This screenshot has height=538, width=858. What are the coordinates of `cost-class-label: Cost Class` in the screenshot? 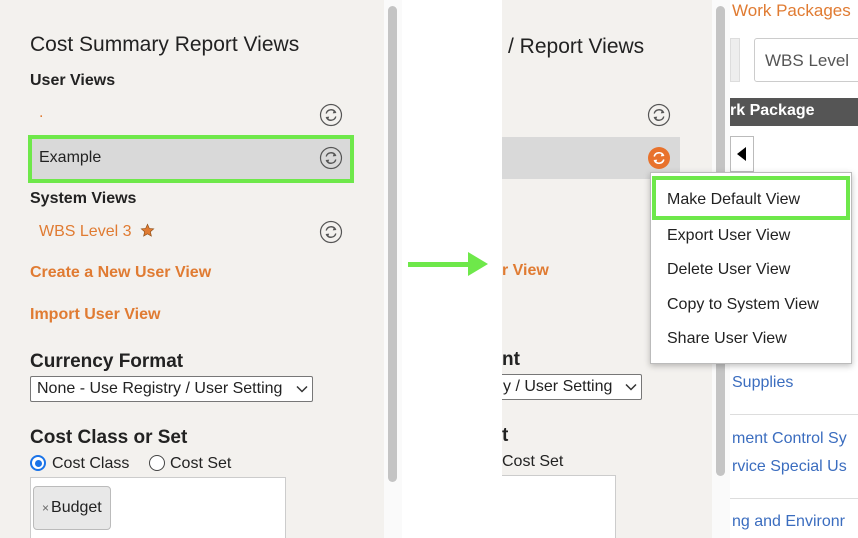 It's located at (91, 463).